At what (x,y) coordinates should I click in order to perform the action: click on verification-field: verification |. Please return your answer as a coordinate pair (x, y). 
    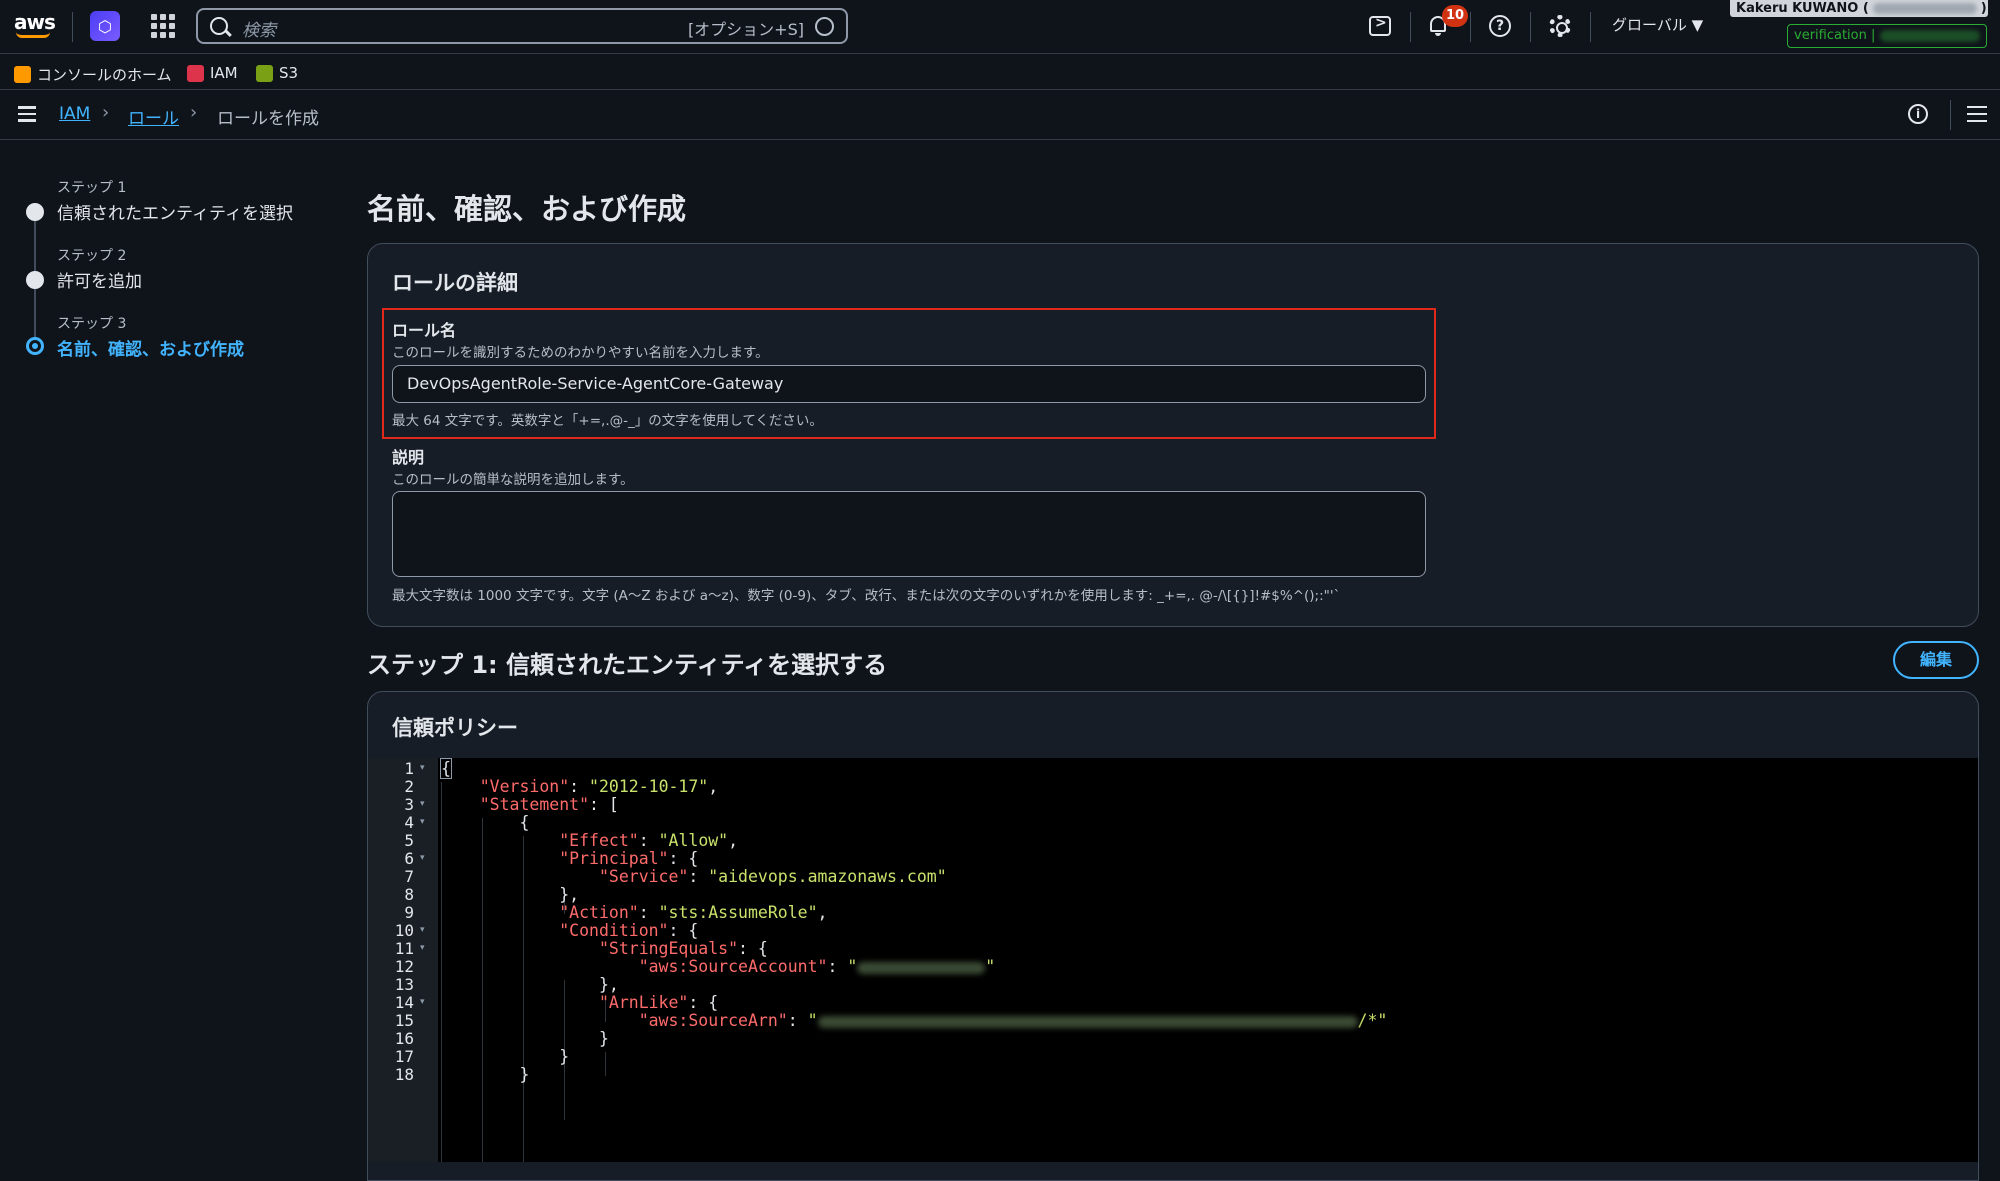
    Looking at the image, I should click on (1887, 36).